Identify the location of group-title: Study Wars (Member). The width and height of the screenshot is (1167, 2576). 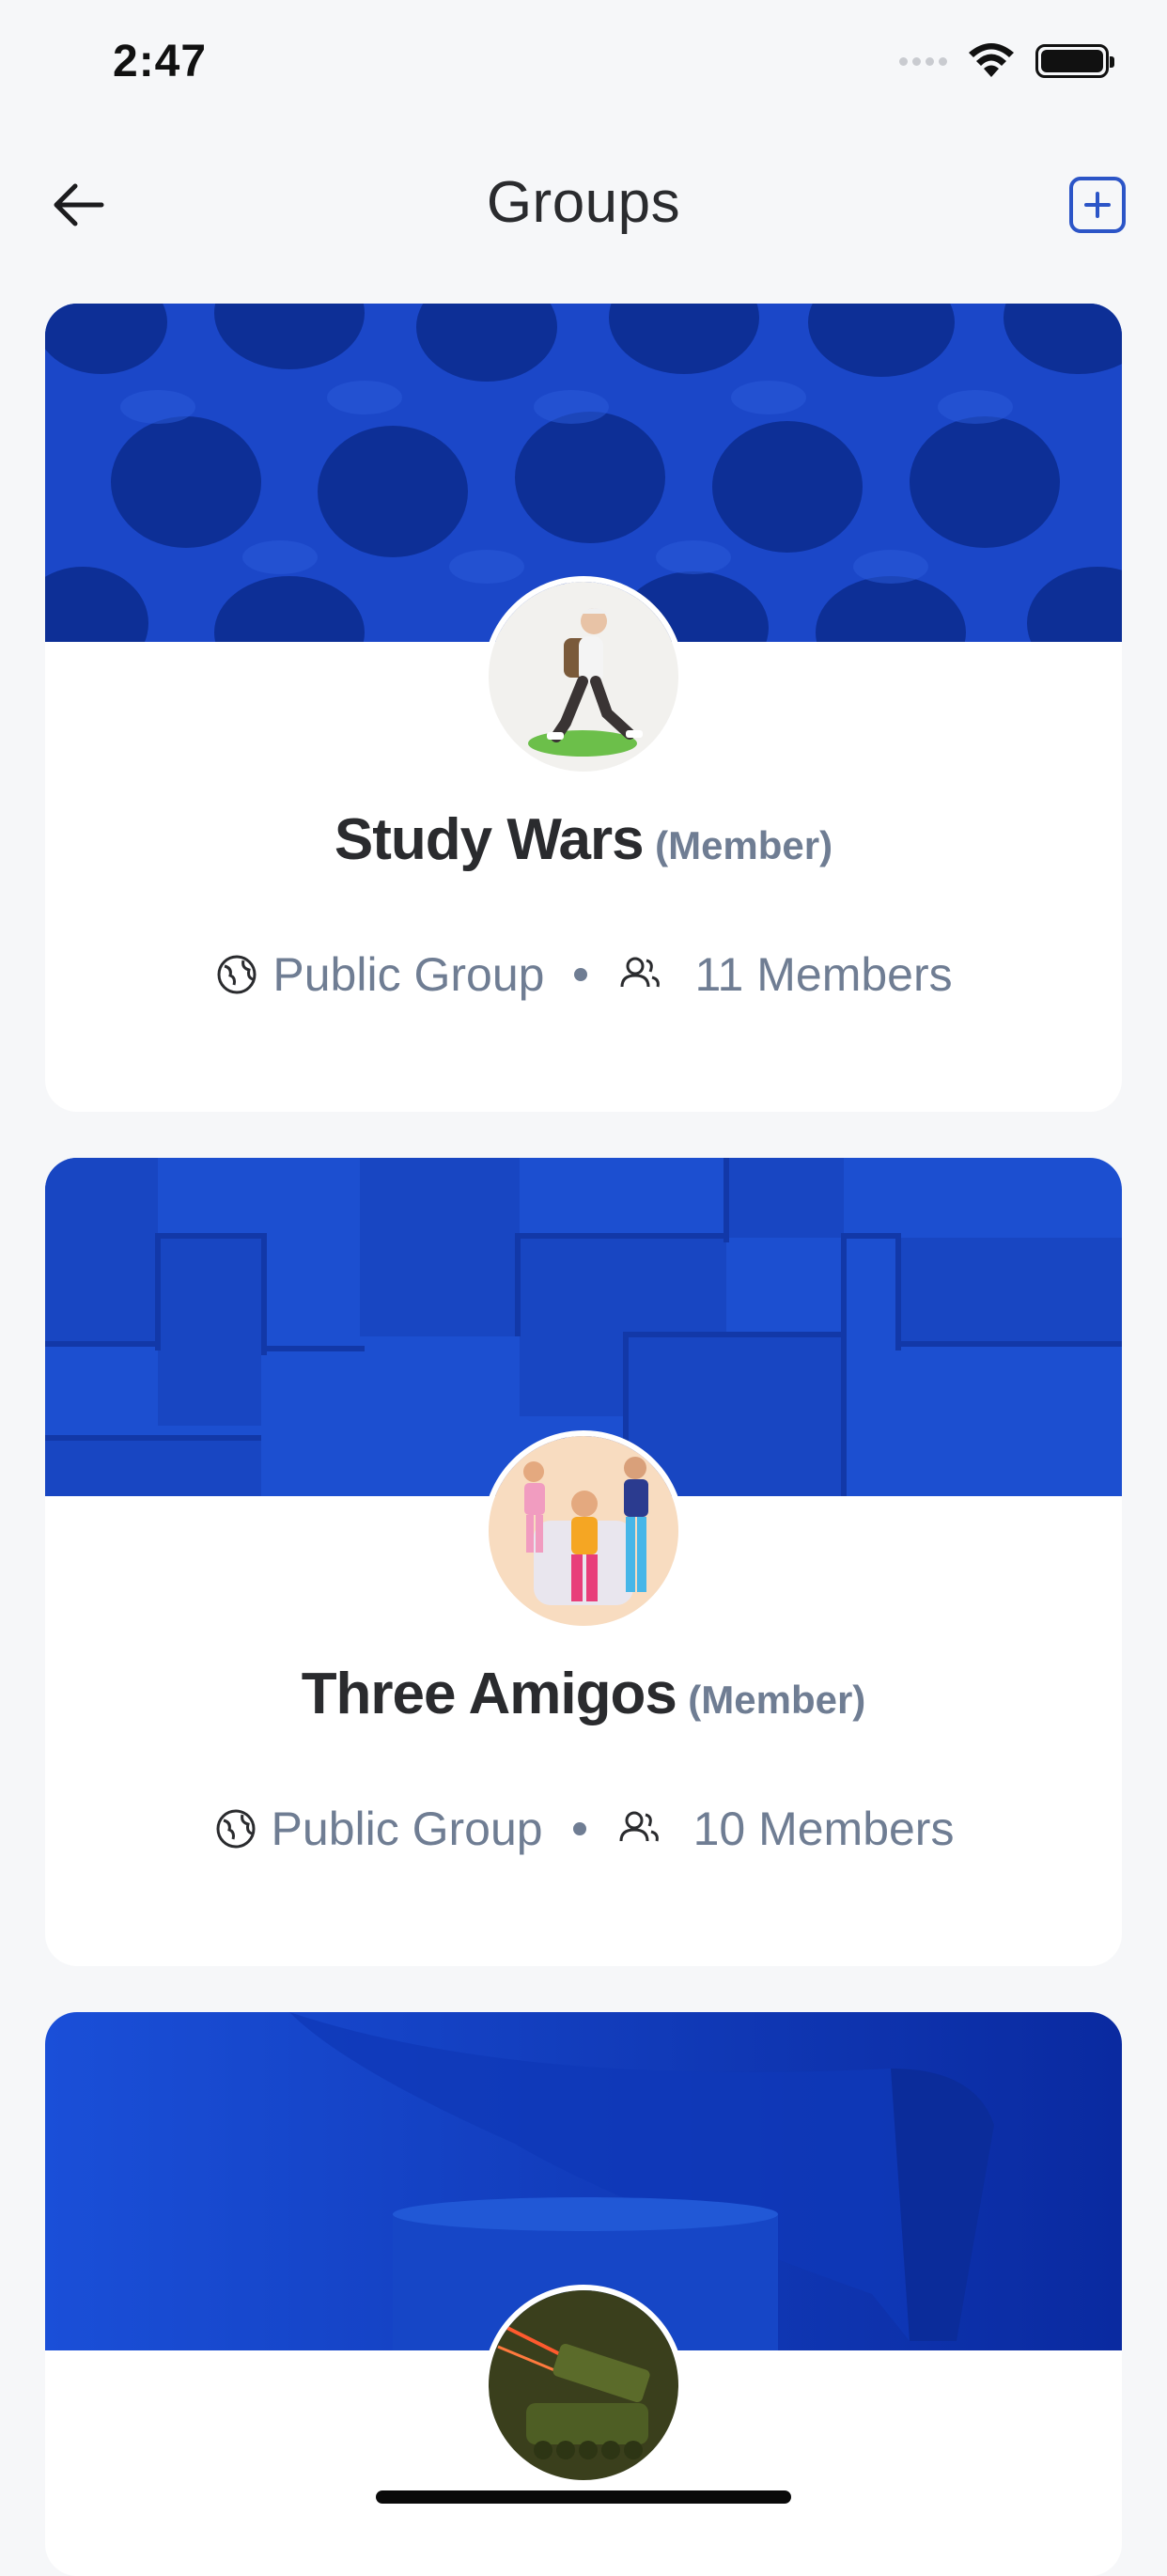
(583, 839).